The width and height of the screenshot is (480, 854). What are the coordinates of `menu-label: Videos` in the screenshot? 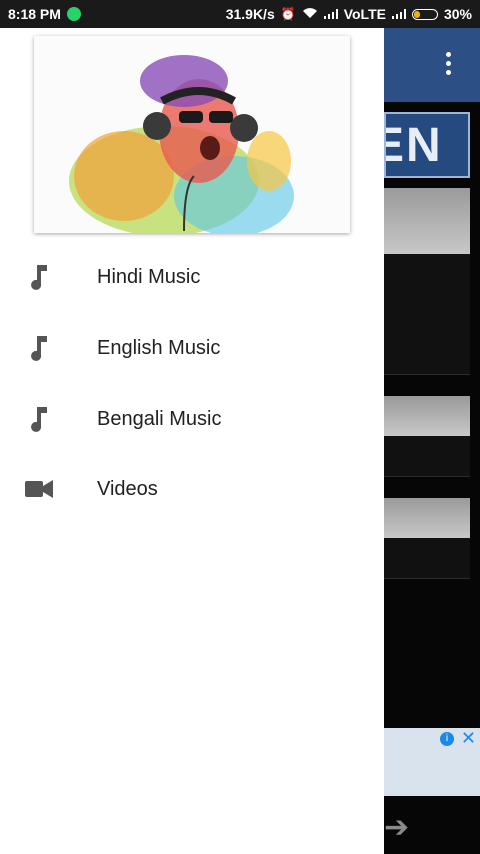 It's located at (127, 488).